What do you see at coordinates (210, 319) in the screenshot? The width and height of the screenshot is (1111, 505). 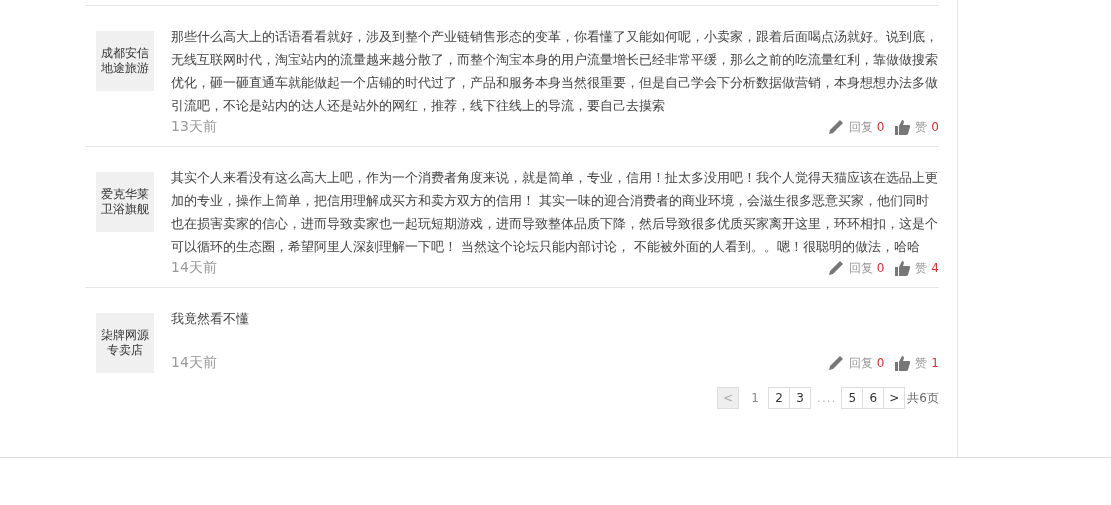 I see `comment-text: 我竟然看不懂` at bounding box center [210, 319].